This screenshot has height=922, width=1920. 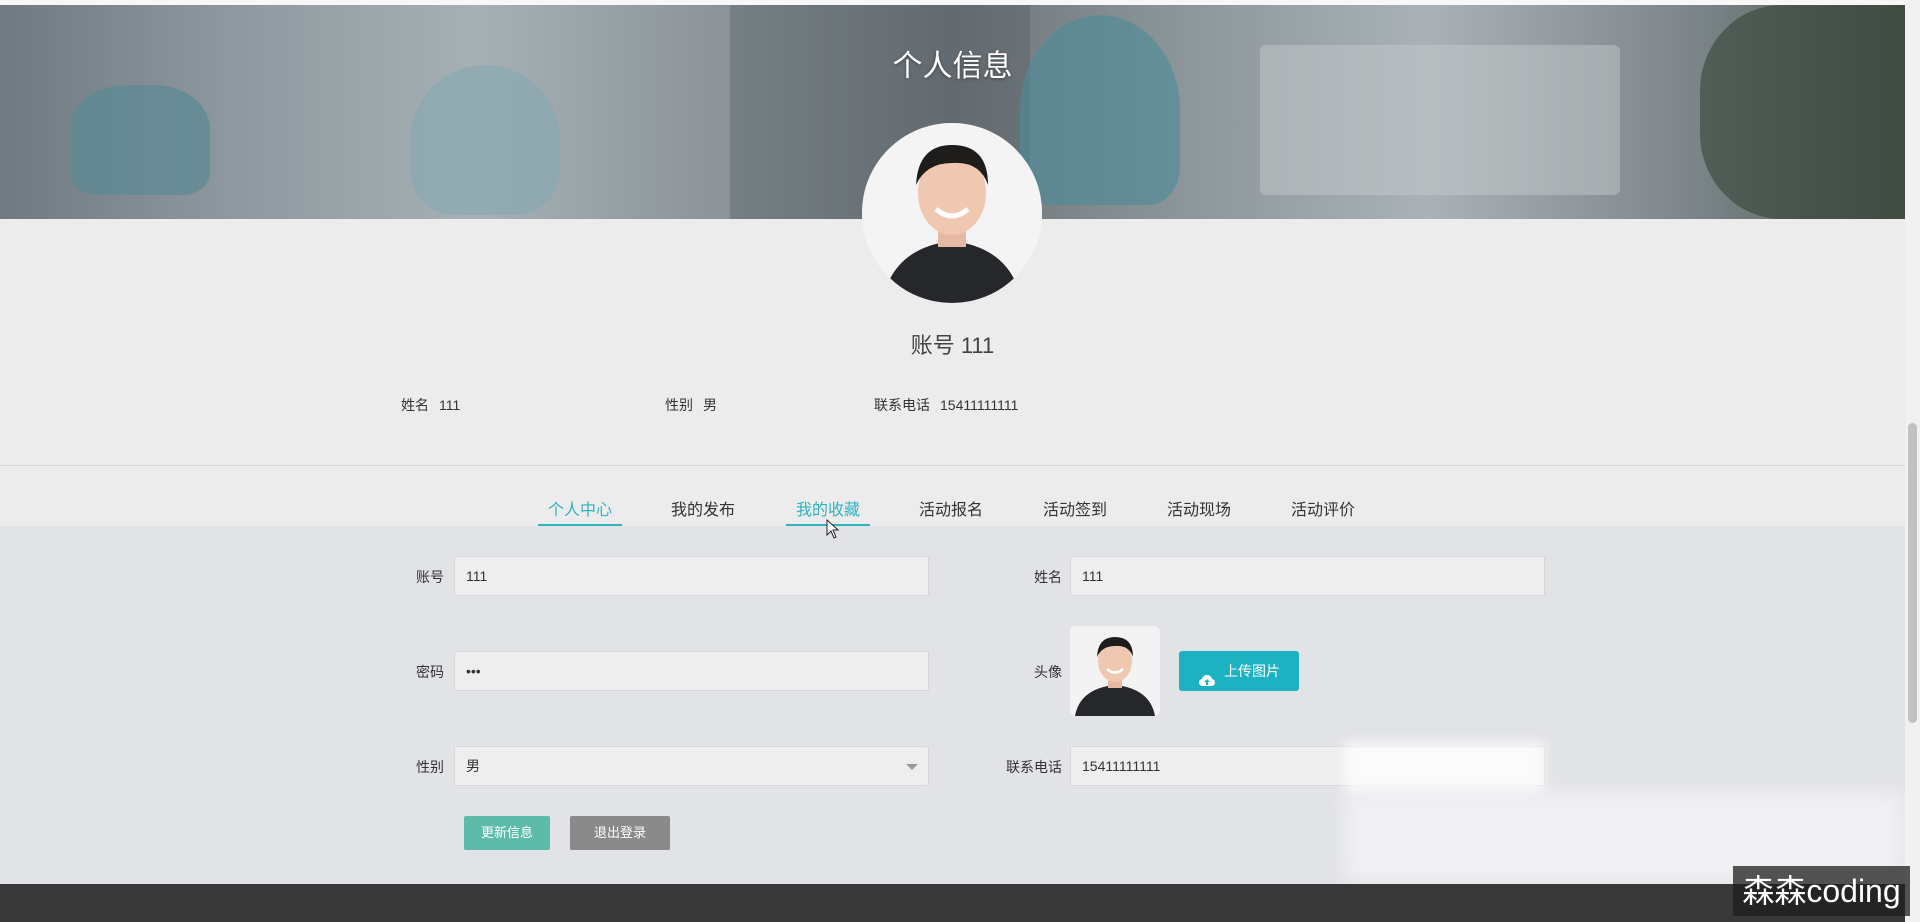 I want to click on password-input: •••, so click(x=691, y=671).